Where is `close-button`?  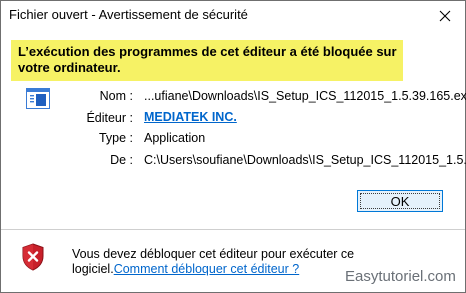
close-button is located at coordinates (445, 16).